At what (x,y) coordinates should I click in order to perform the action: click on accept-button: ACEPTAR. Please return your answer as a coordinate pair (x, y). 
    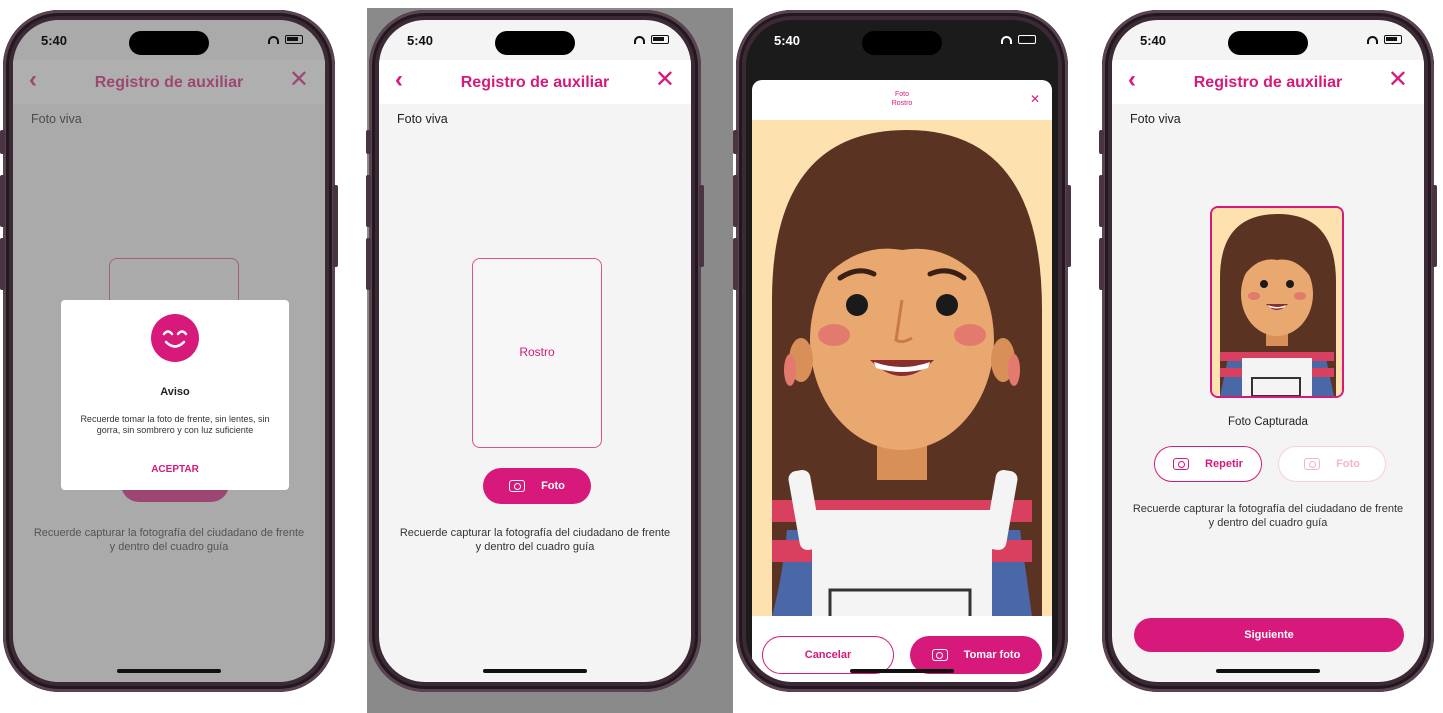
    Looking at the image, I should click on (175, 469).